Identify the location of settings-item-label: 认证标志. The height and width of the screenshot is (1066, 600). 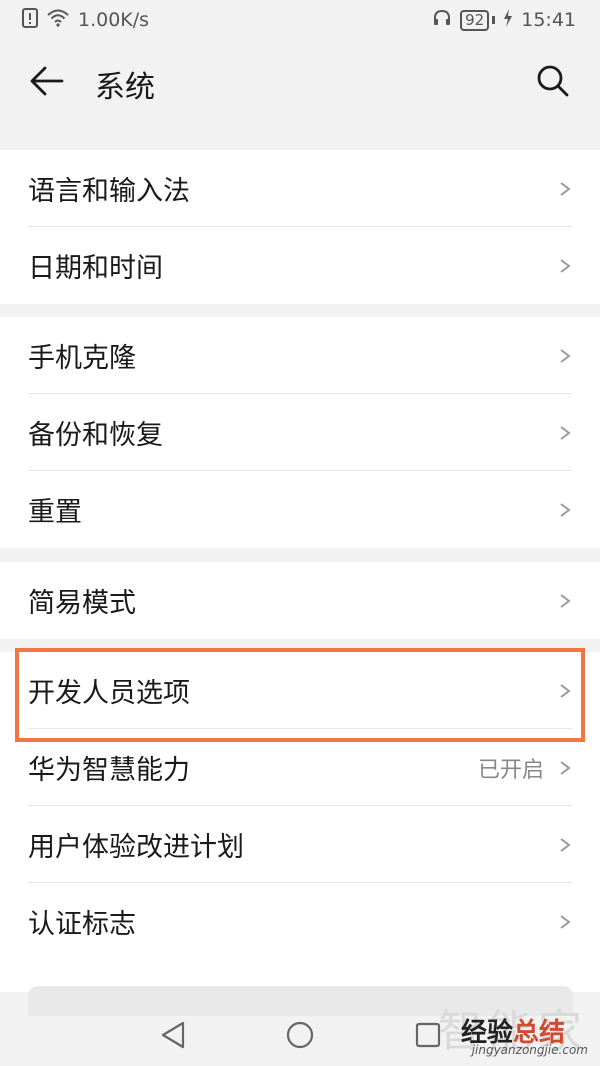
(82, 924).